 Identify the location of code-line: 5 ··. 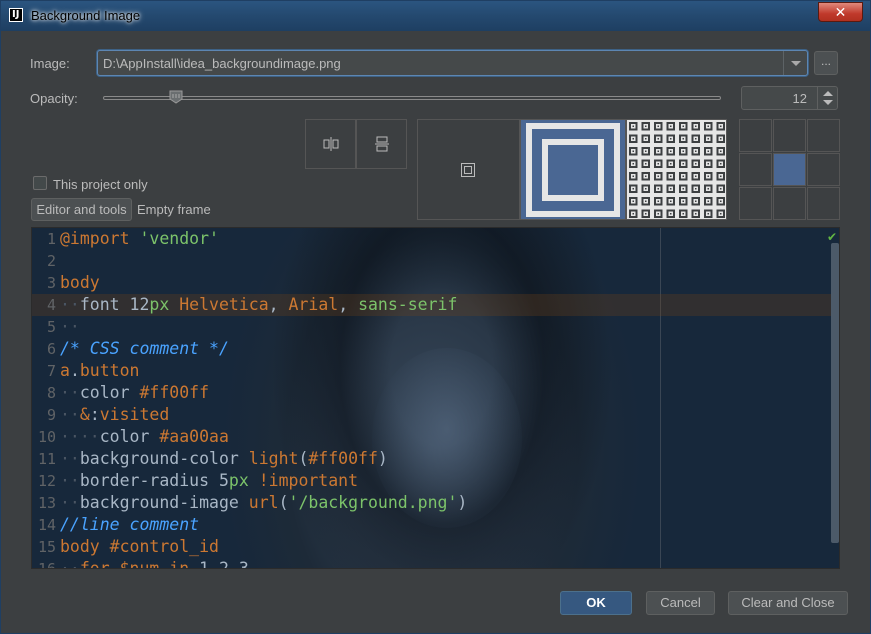
(432, 327).